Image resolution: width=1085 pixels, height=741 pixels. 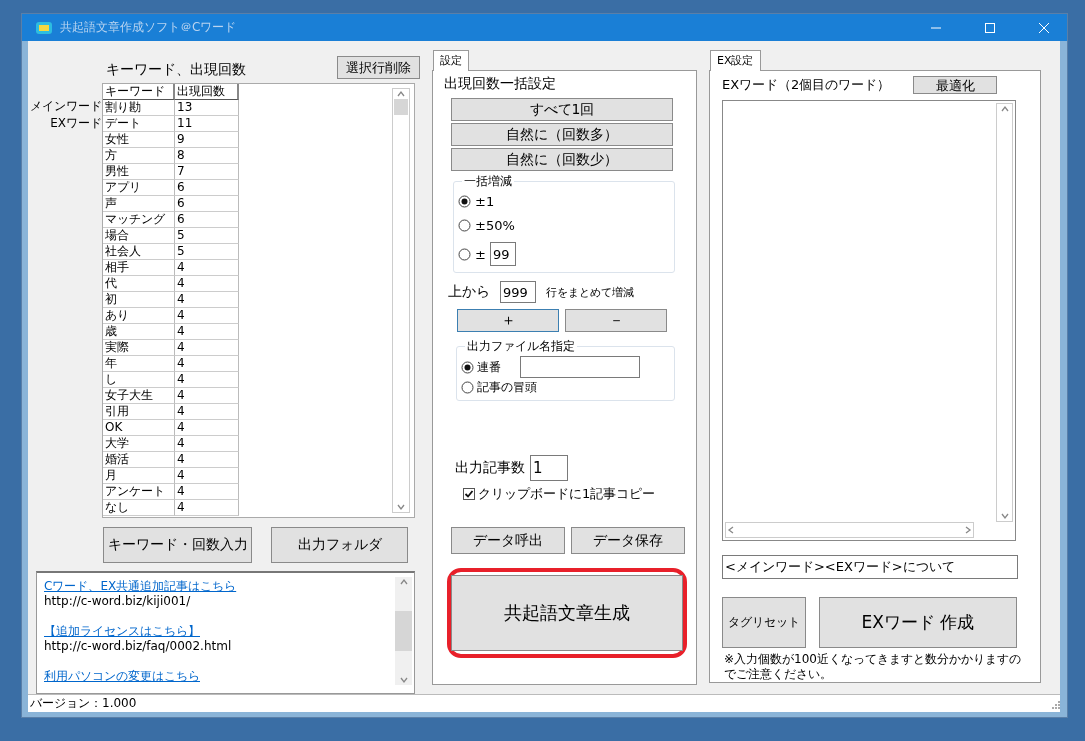 I want to click on resize-grip-icon, so click(x=1055, y=703).